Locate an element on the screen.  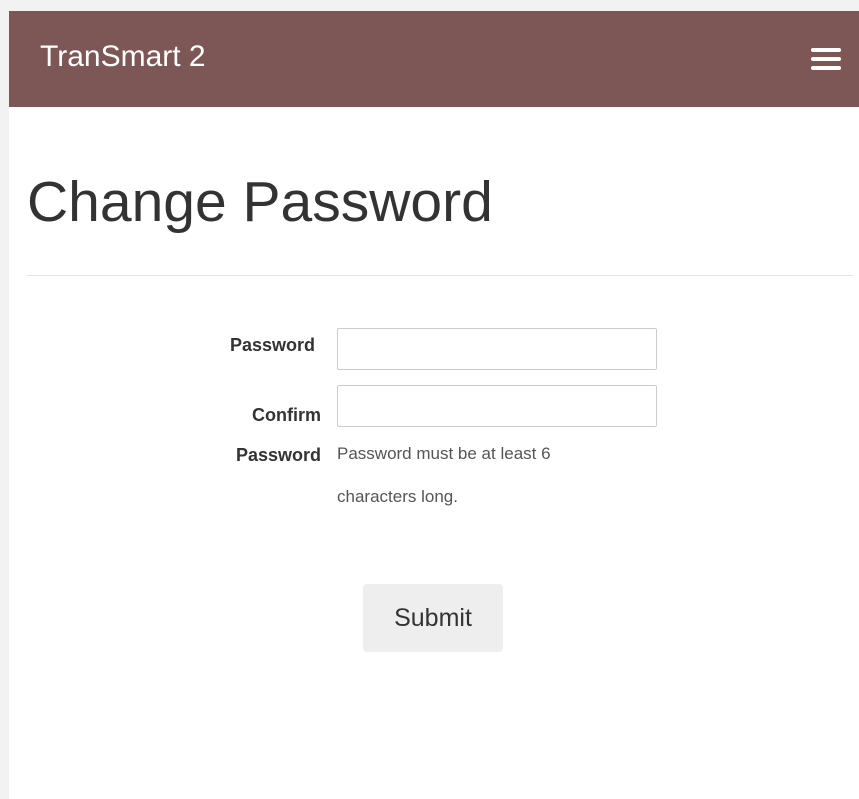
confirm-password-label-line1: Confirm is located at coordinates (286, 415).